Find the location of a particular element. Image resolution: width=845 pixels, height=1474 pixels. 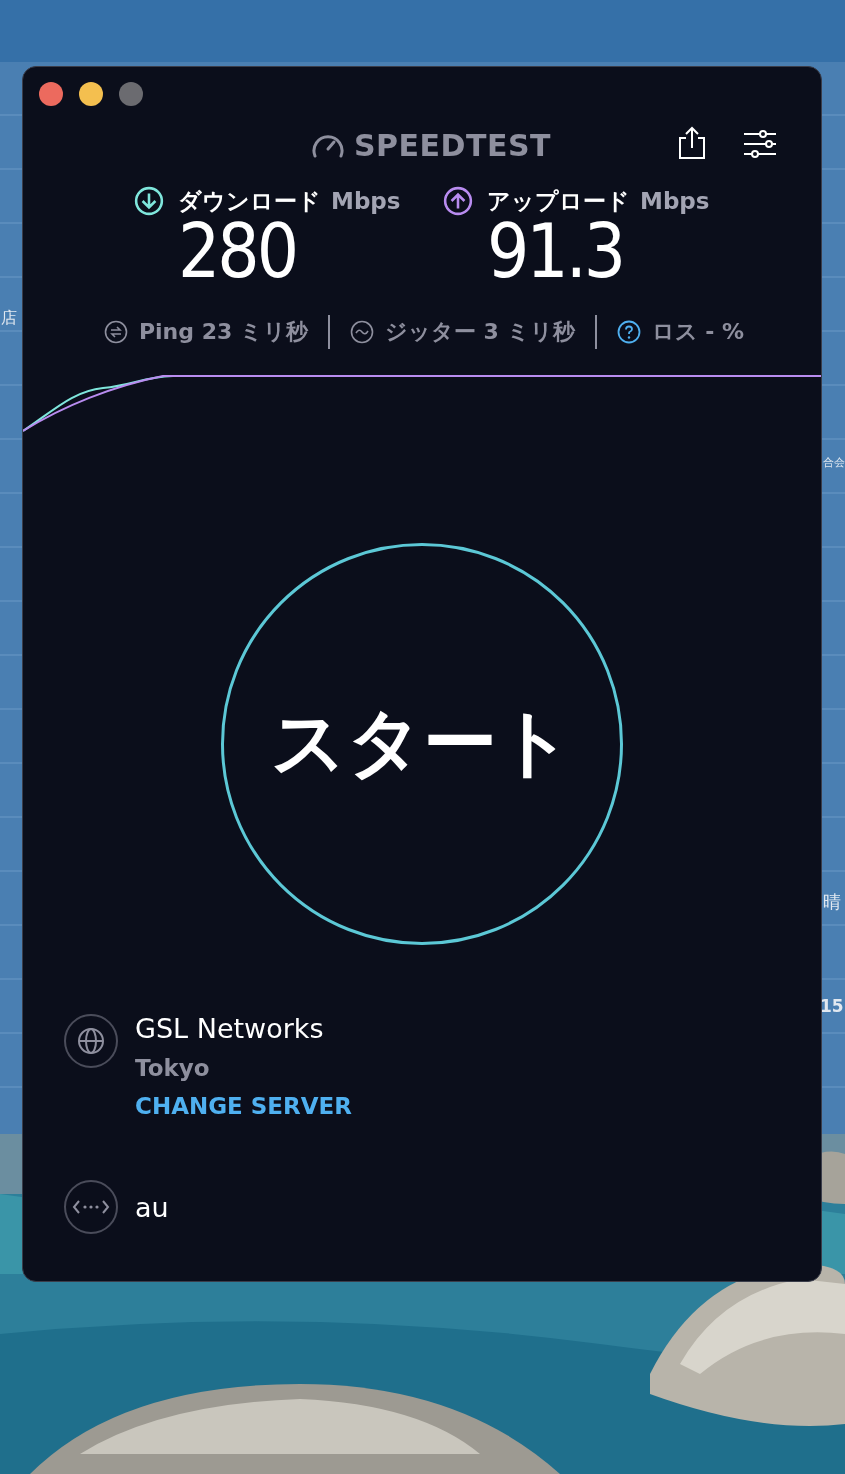

background-text: 合会 is located at coordinates (834, 462).